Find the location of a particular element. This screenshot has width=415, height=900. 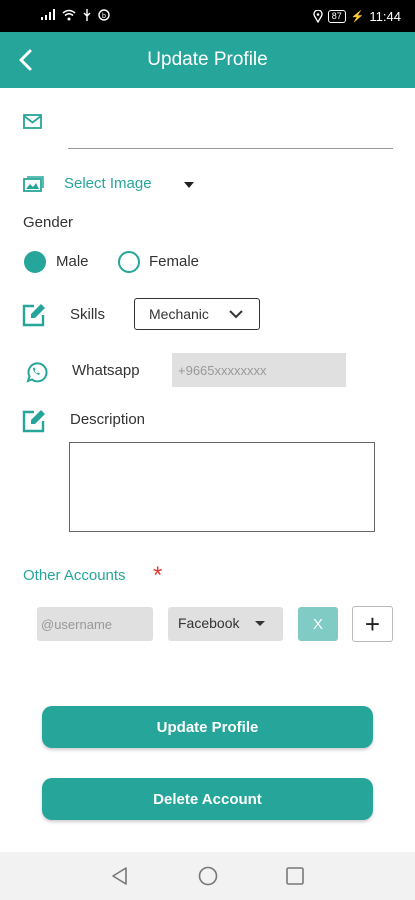

whatsapp-label: Whatsapp is located at coordinates (106, 370).